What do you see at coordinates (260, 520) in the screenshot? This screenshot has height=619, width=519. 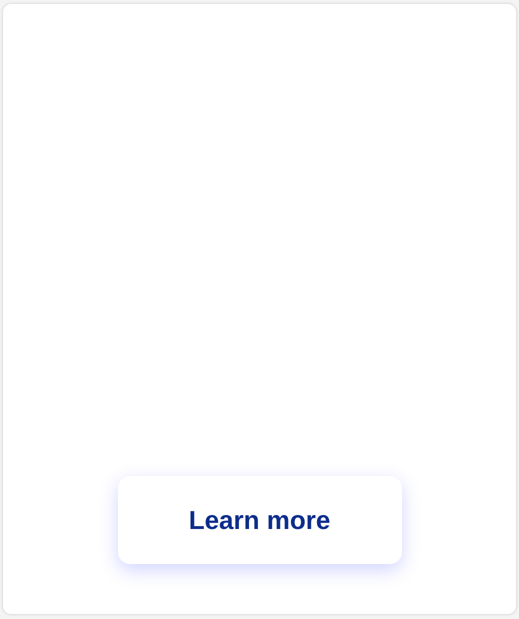 I see `learn-more-button: Learn more` at bounding box center [260, 520].